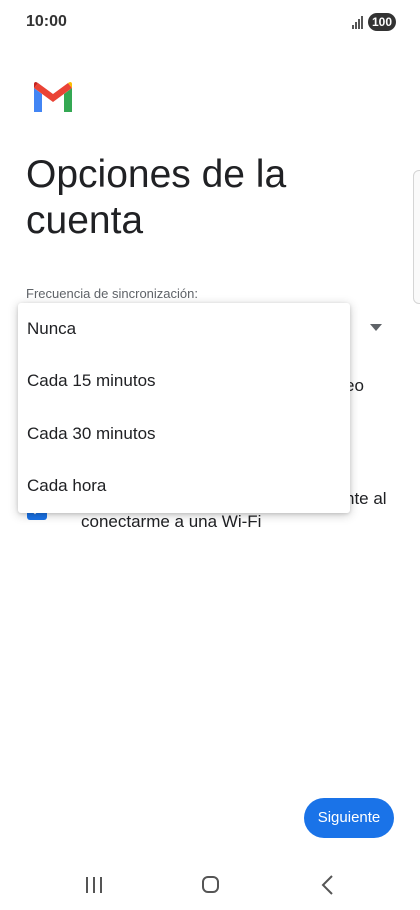 The height and width of the screenshot is (910, 420). Describe the element at coordinates (46, 21) in the screenshot. I see `status-time: 10:00` at that location.